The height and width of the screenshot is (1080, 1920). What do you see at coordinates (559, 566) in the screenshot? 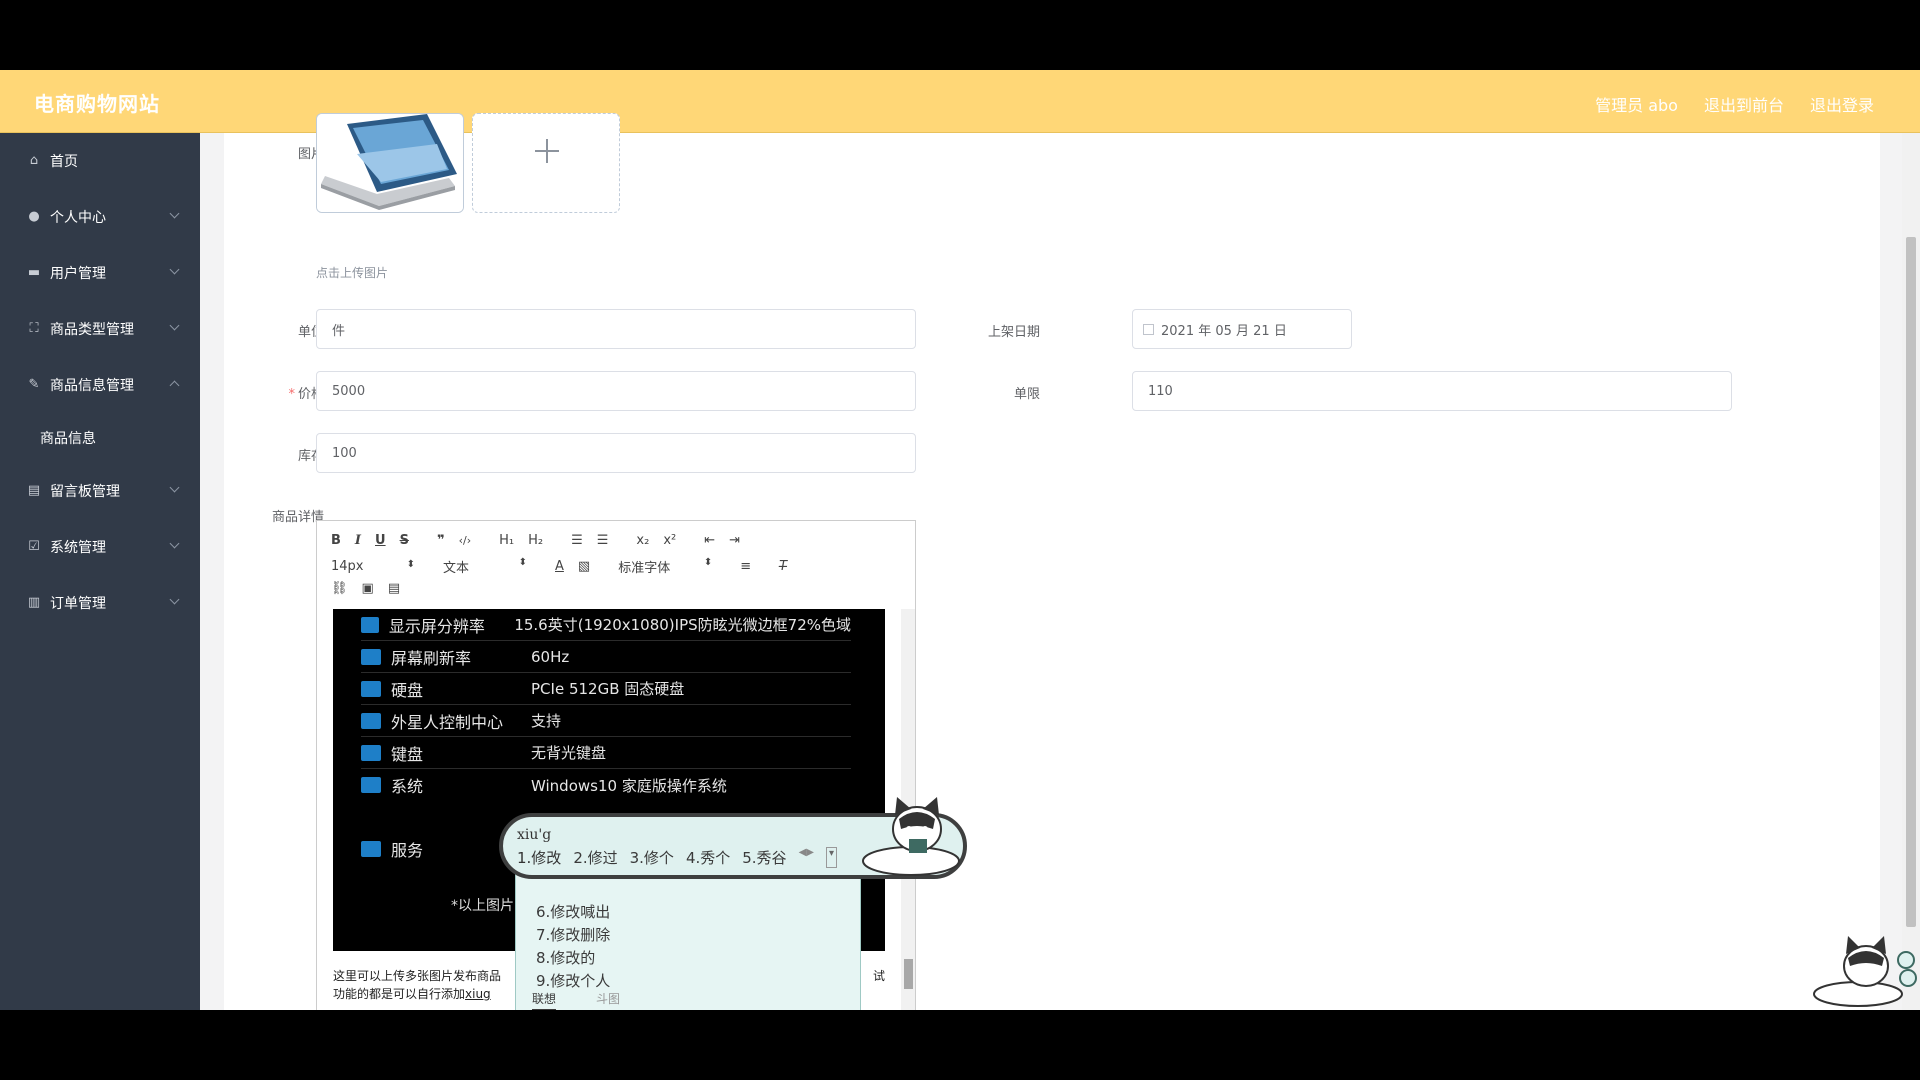
I see `font-color-icon: A` at bounding box center [559, 566].